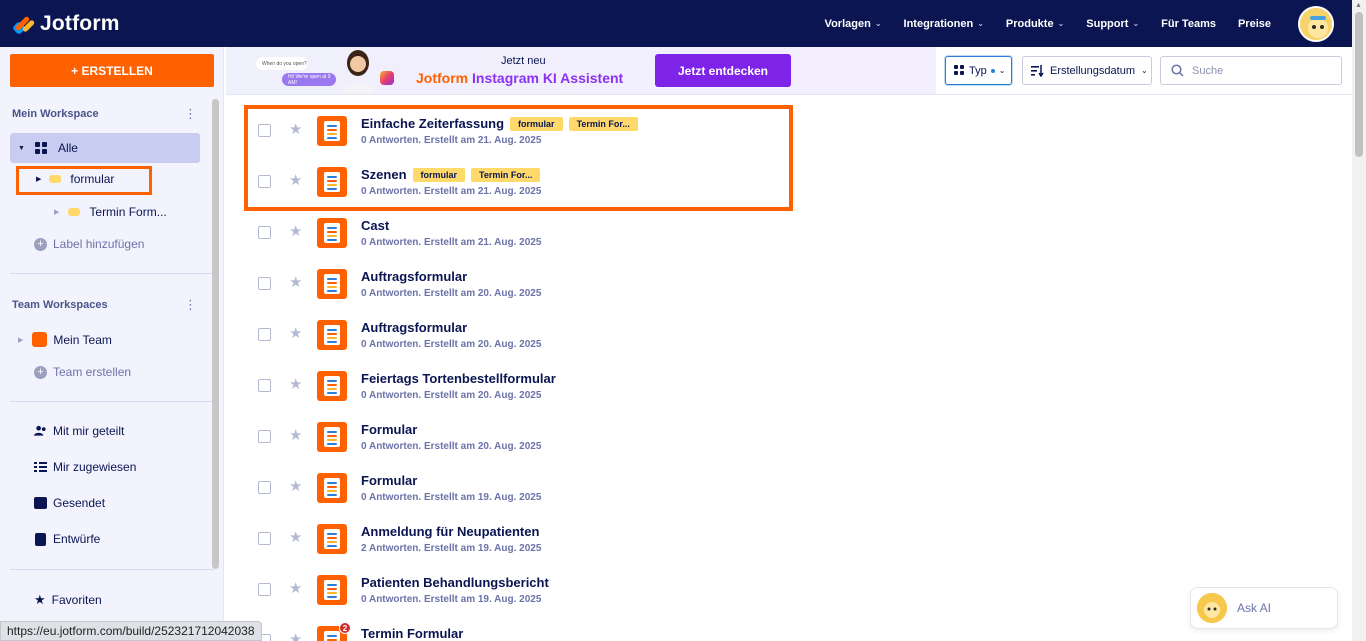 The height and width of the screenshot is (641, 1366). What do you see at coordinates (1359, 84) in the screenshot?
I see `page-scrollbar-thumb` at bounding box center [1359, 84].